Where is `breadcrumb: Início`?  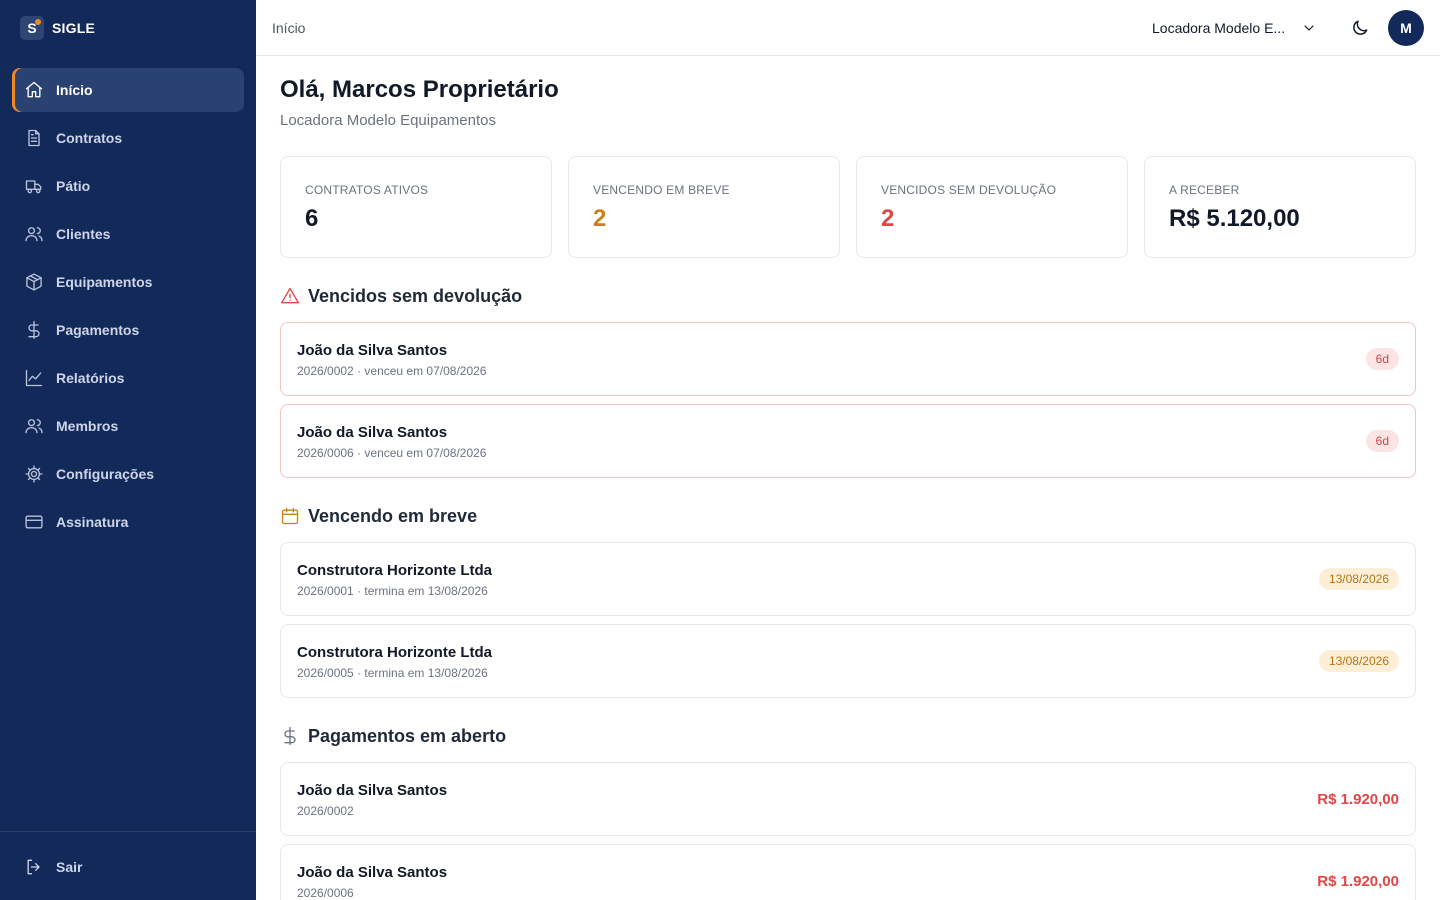 breadcrumb: Início is located at coordinates (288, 28).